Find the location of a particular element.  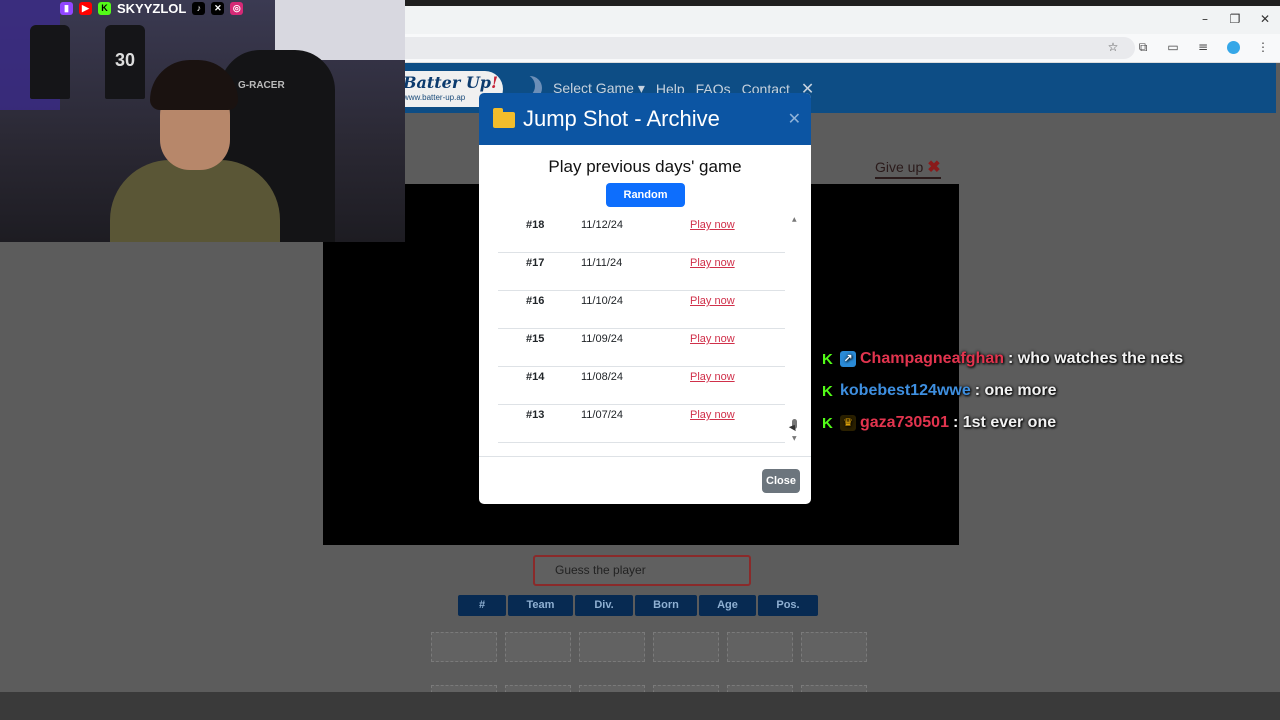

chat-username: gaza730501 is located at coordinates (904, 422).